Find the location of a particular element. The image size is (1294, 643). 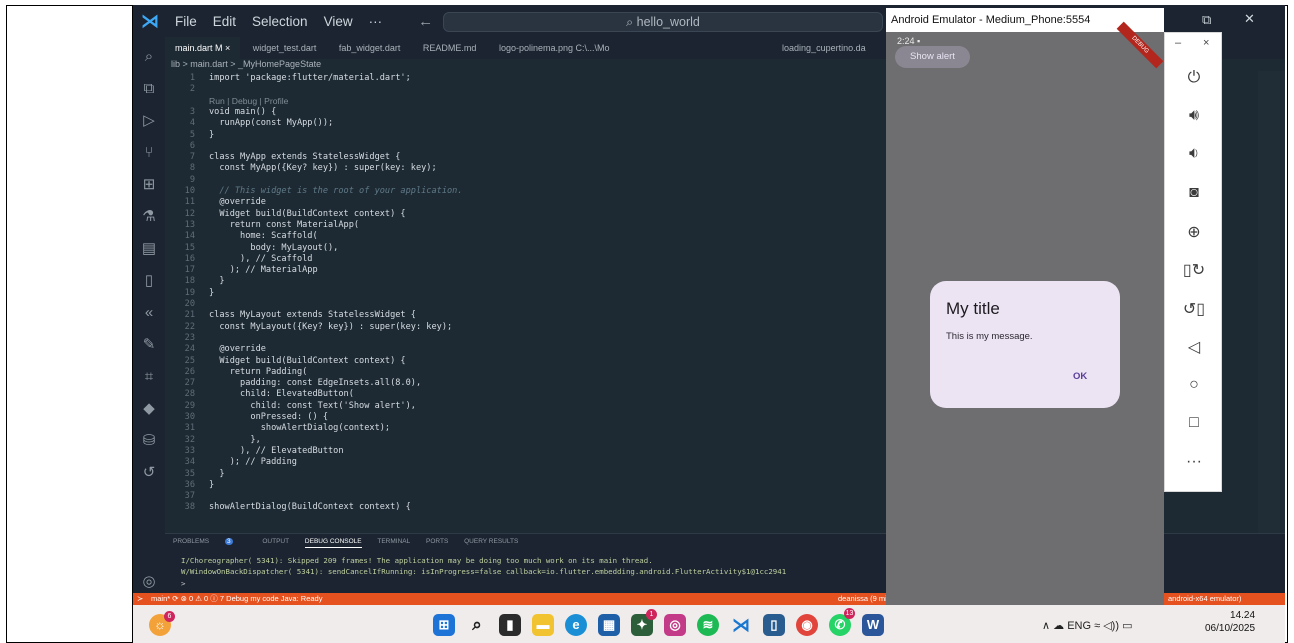

tab-problems: PROBLEMS 3 is located at coordinates (210, 541).